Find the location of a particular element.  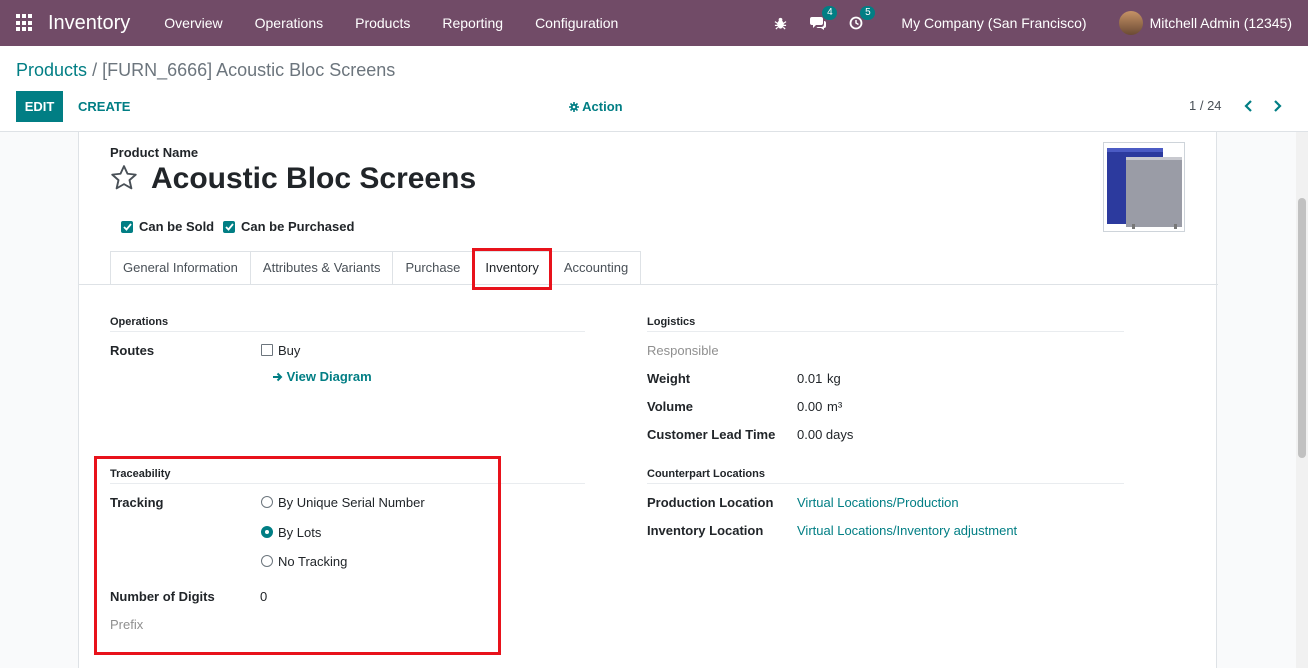

menu-overview: Overview is located at coordinates (193, 23).